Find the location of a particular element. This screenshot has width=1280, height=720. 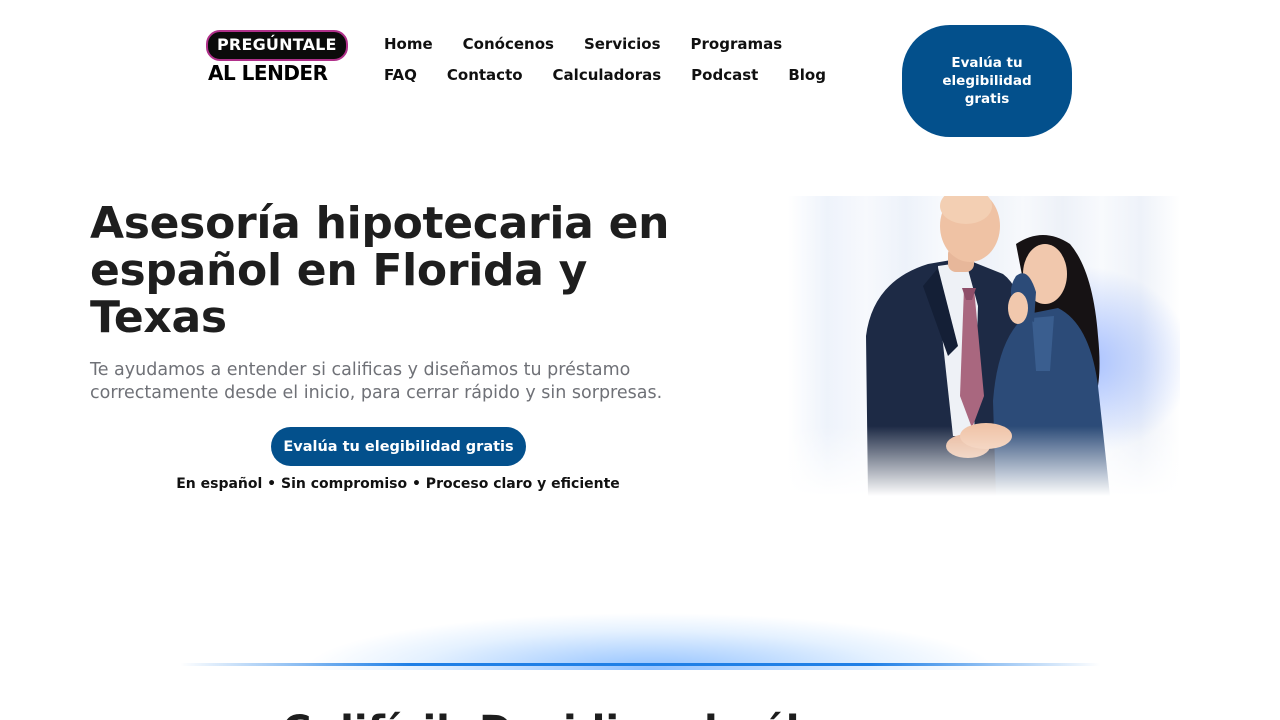

nav-item-podcast: Podcast is located at coordinates (724, 75).